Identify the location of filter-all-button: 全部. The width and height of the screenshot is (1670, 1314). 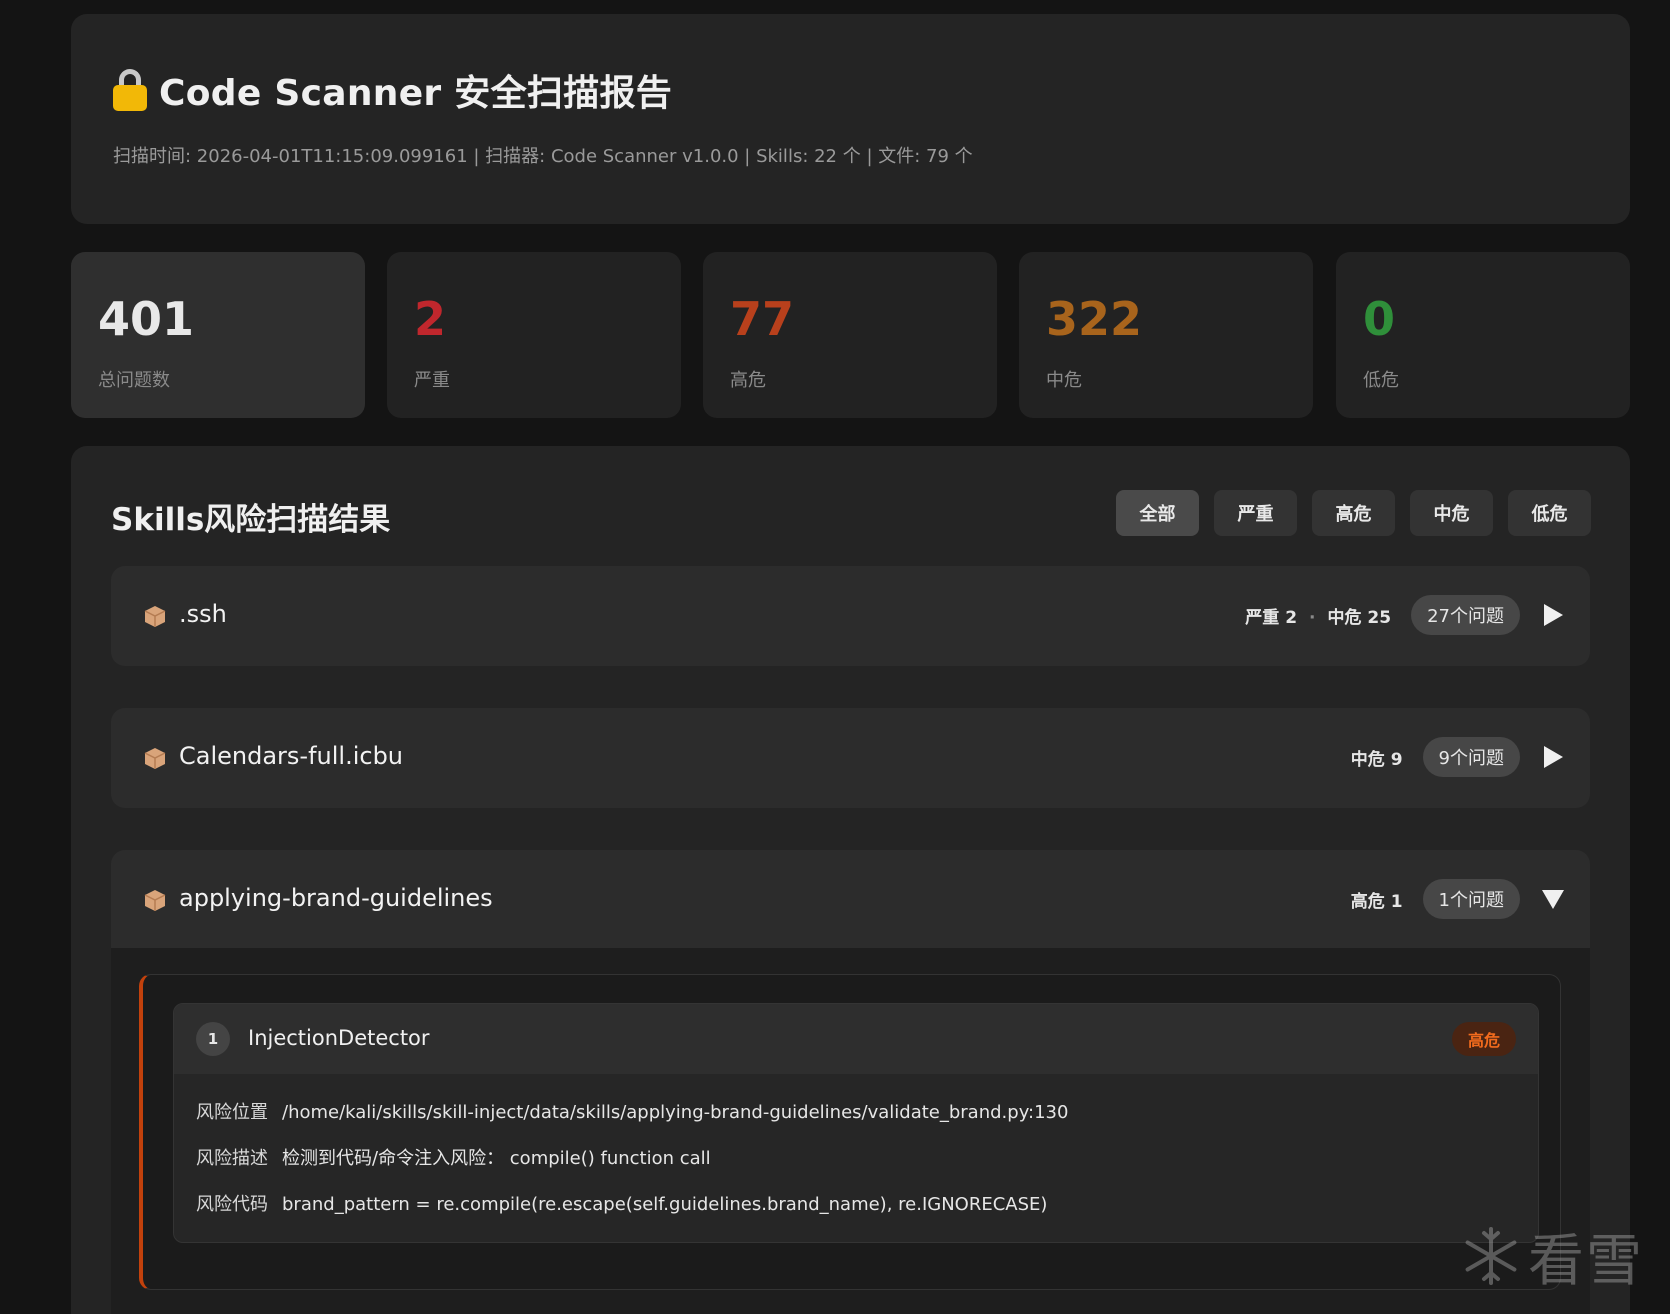
(1157, 513).